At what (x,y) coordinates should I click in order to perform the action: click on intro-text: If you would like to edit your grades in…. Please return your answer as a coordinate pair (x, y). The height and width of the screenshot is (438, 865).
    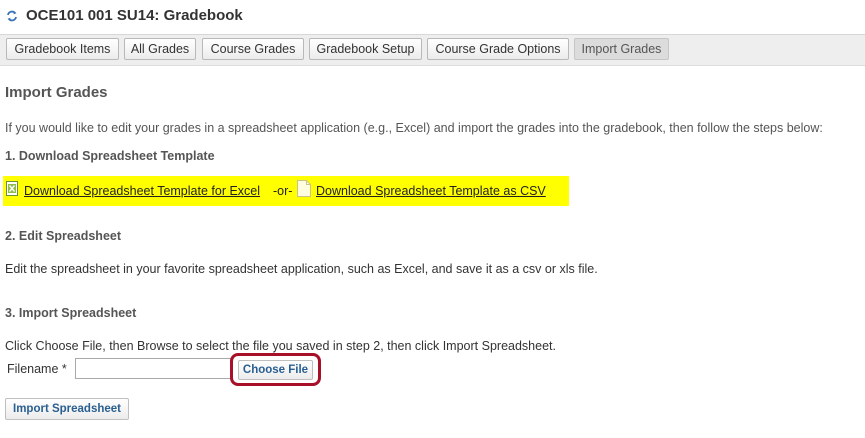
    Looking at the image, I should click on (414, 128).